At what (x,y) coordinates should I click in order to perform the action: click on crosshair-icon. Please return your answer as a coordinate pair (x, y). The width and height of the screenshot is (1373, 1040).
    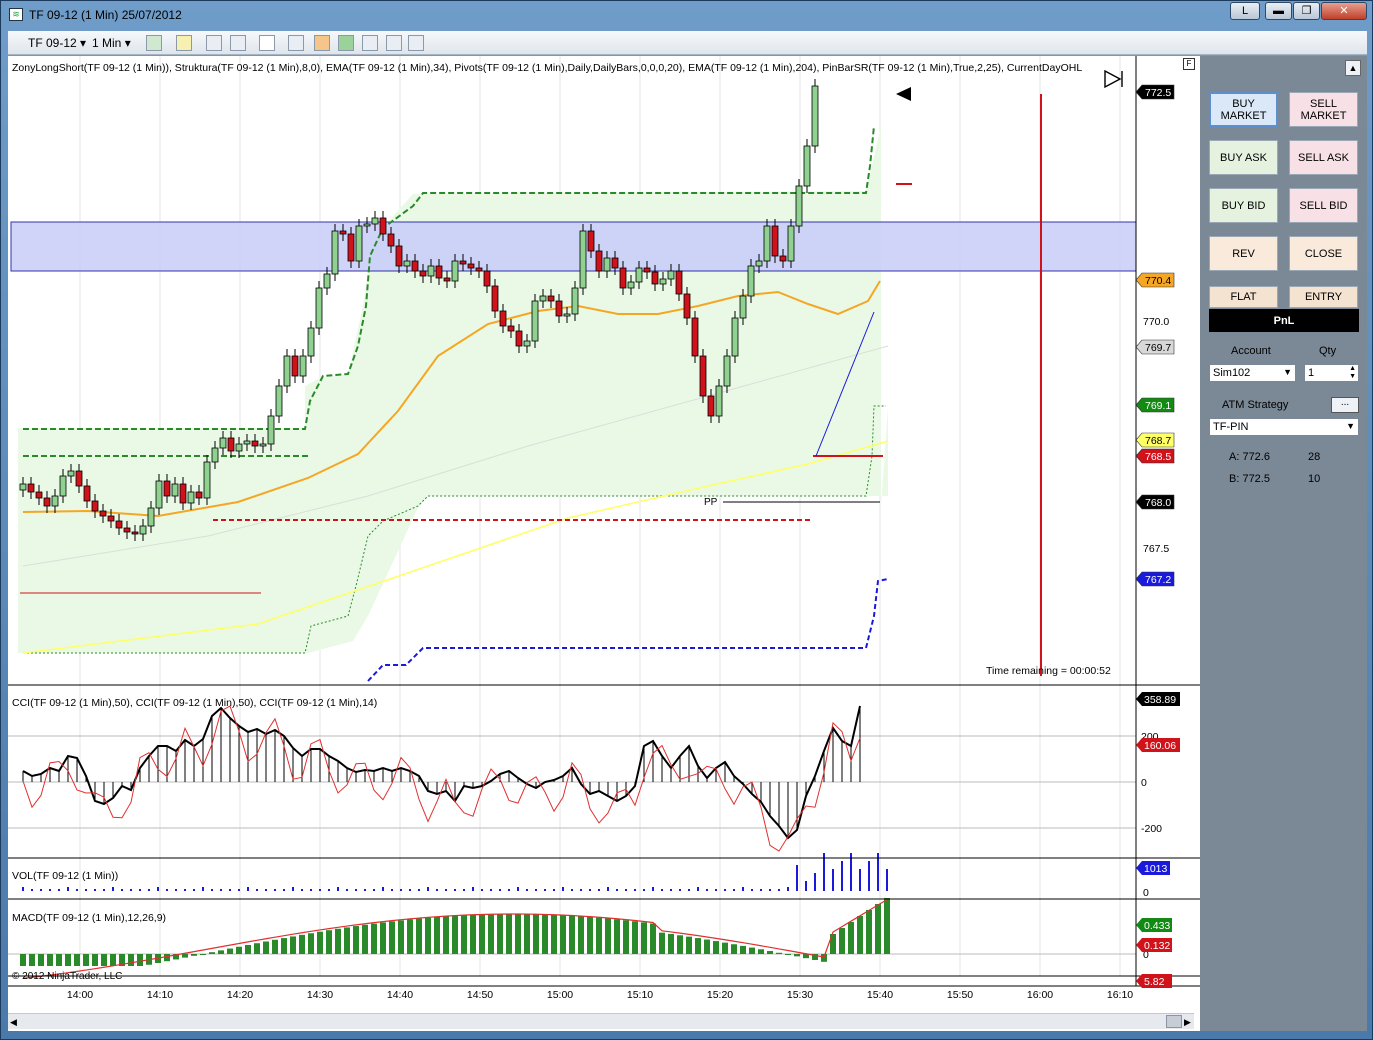
    Looking at the image, I should click on (267, 43).